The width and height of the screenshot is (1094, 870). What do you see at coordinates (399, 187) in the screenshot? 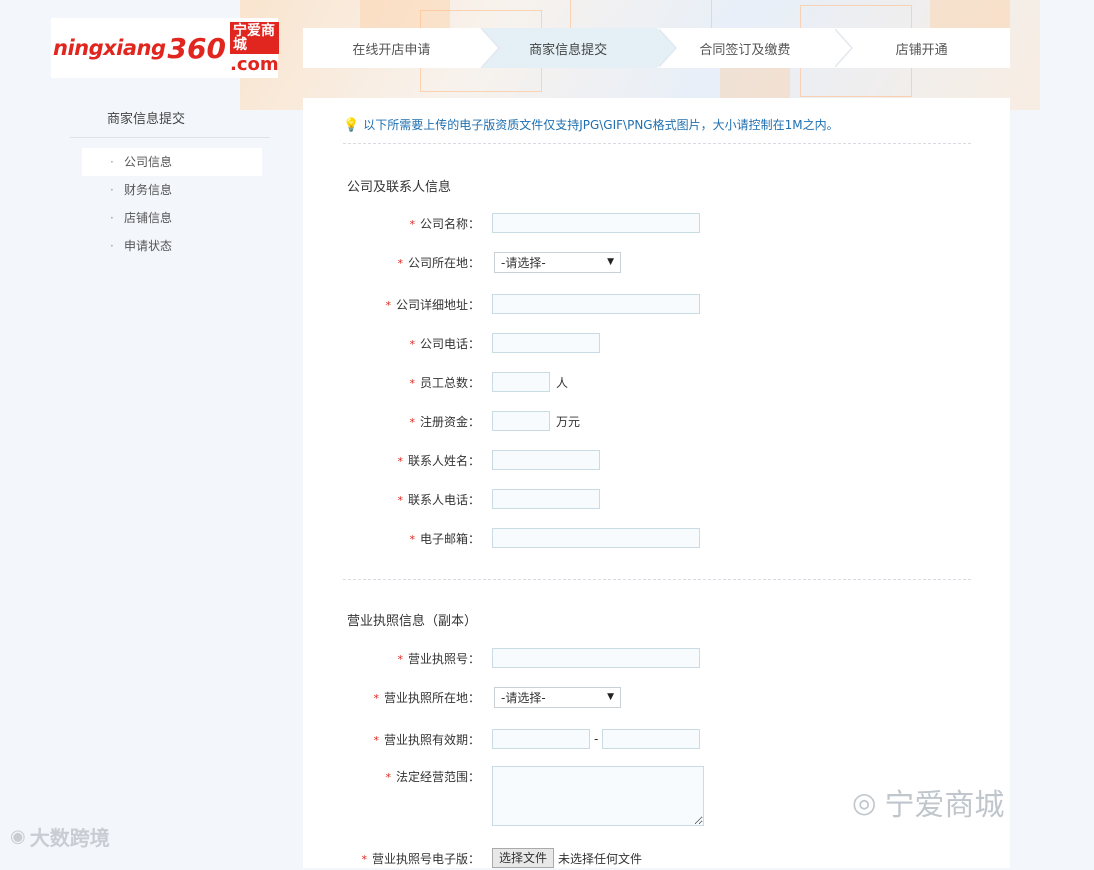
I see `section-title-company: 公司及联系人信息` at bounding box center [399, 187].